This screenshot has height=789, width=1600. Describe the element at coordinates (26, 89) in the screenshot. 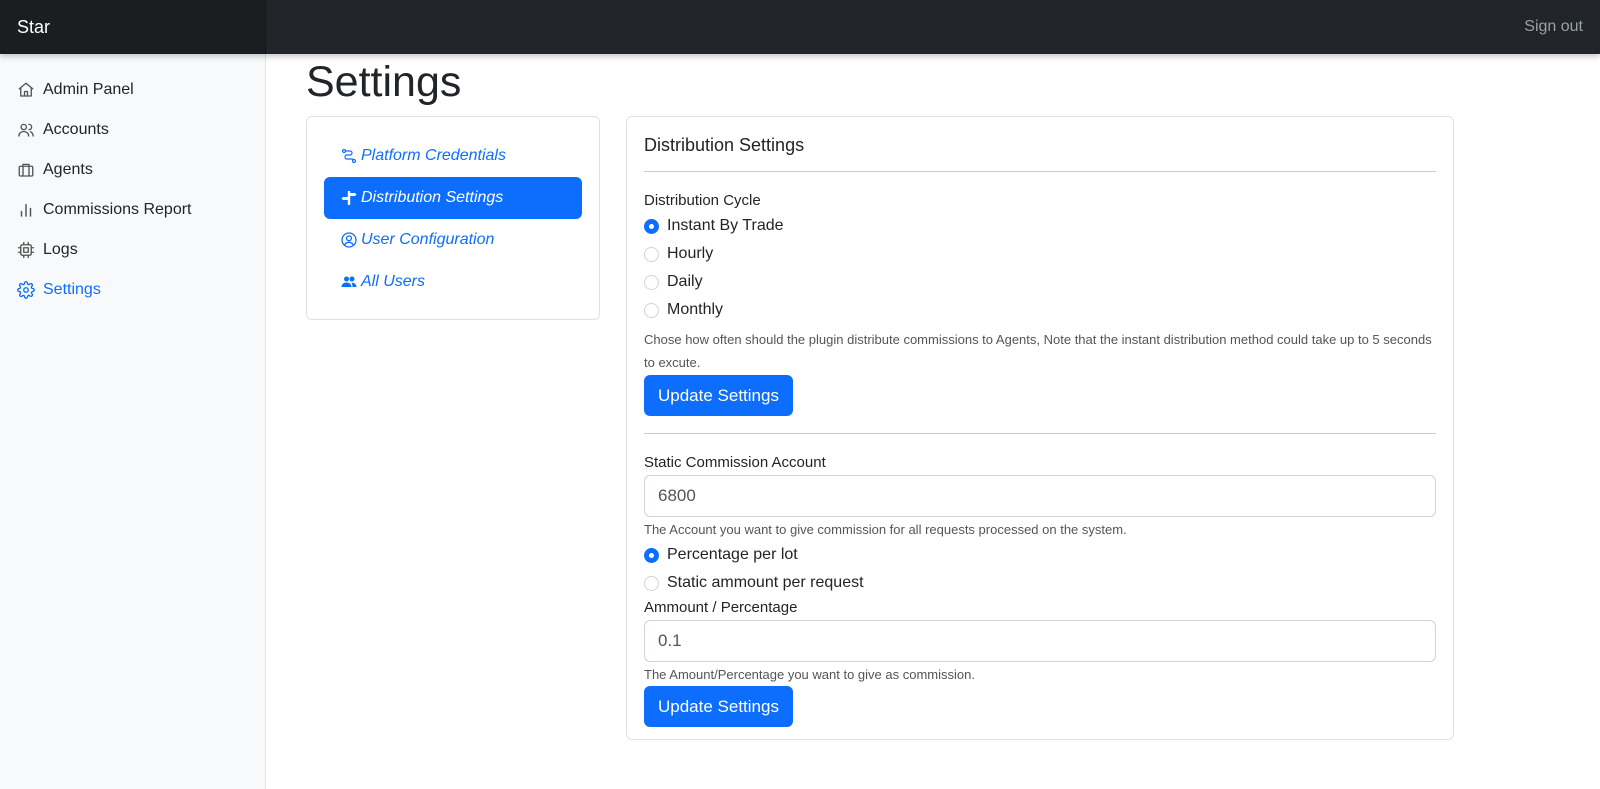

I see `home-icon` at that location.